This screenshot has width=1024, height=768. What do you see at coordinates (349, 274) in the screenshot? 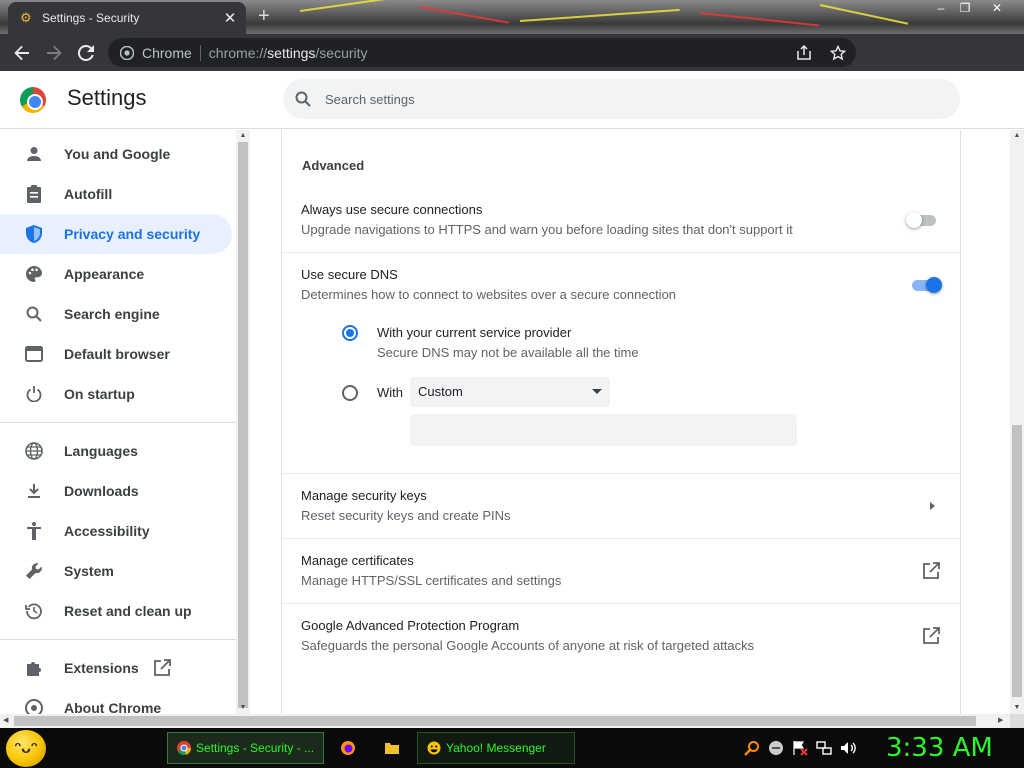
I see `secure-dns-title: Use secure DNS` at bounding box center [349, 274].